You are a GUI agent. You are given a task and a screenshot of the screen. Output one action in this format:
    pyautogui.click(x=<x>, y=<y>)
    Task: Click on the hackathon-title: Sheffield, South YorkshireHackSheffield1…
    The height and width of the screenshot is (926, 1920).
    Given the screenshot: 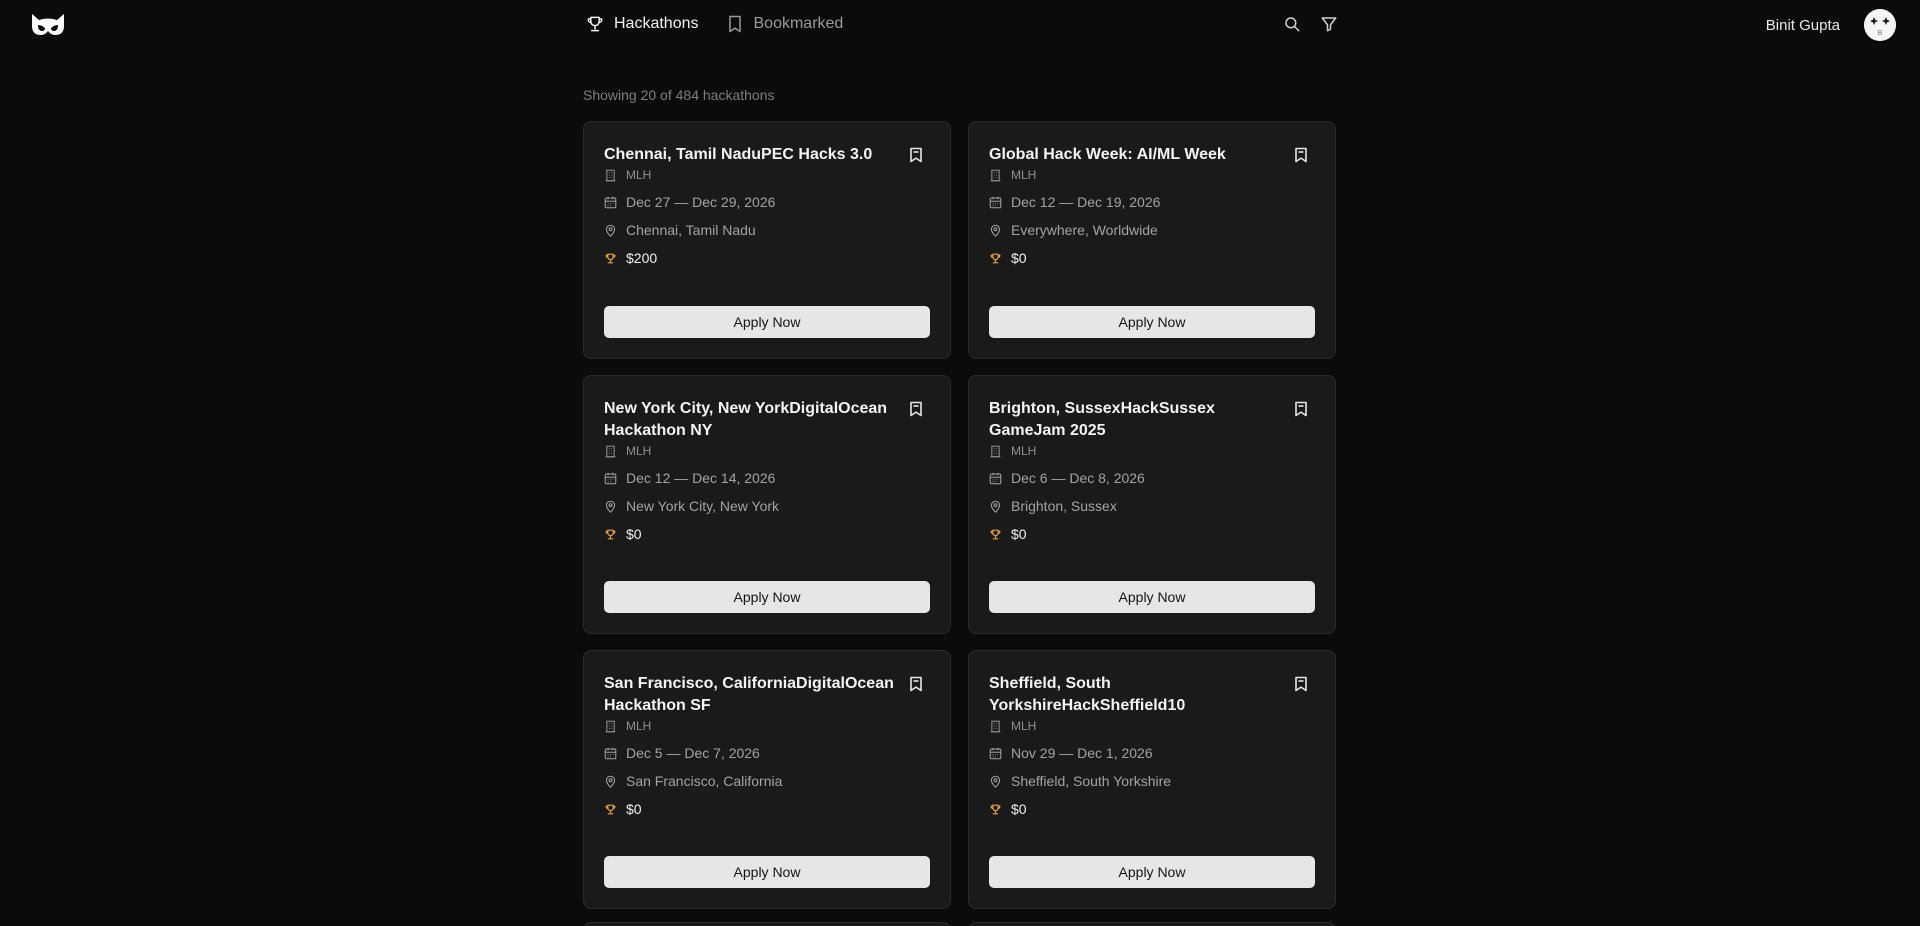 What is the action you would take?
    pyautogui.click(x=1134, y=695)
    